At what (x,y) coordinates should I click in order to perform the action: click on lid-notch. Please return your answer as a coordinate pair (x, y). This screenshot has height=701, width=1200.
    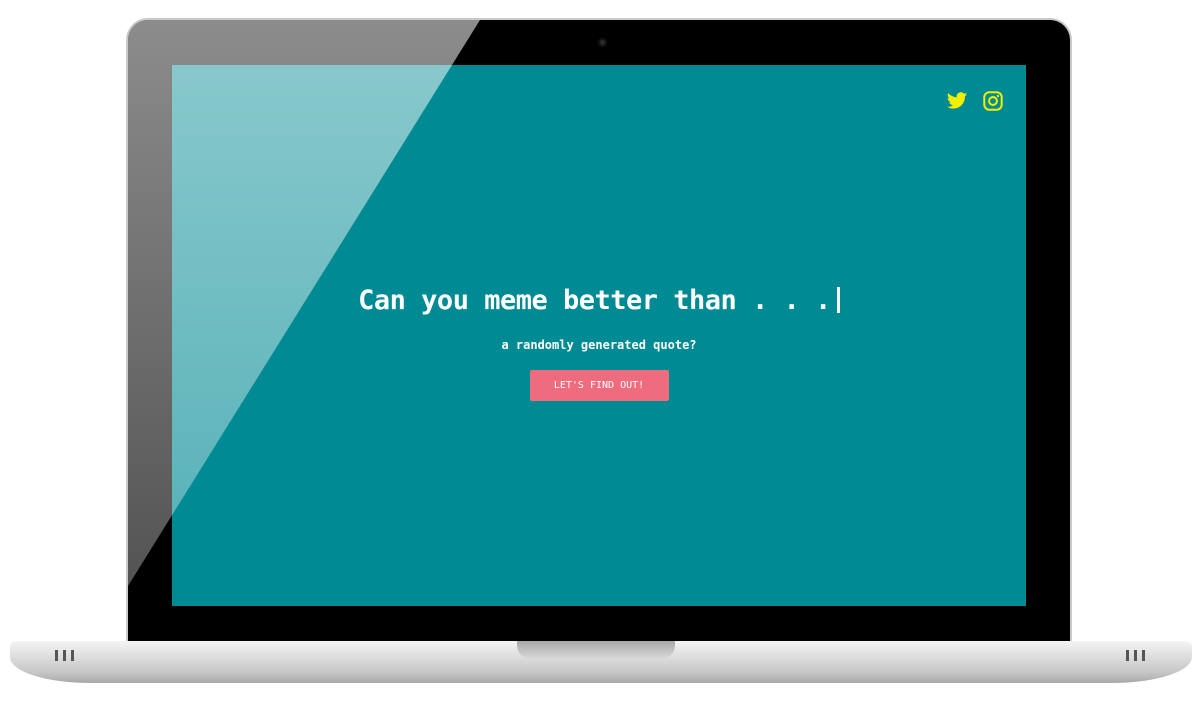
    Looking at the image, I should click on (596, 650).